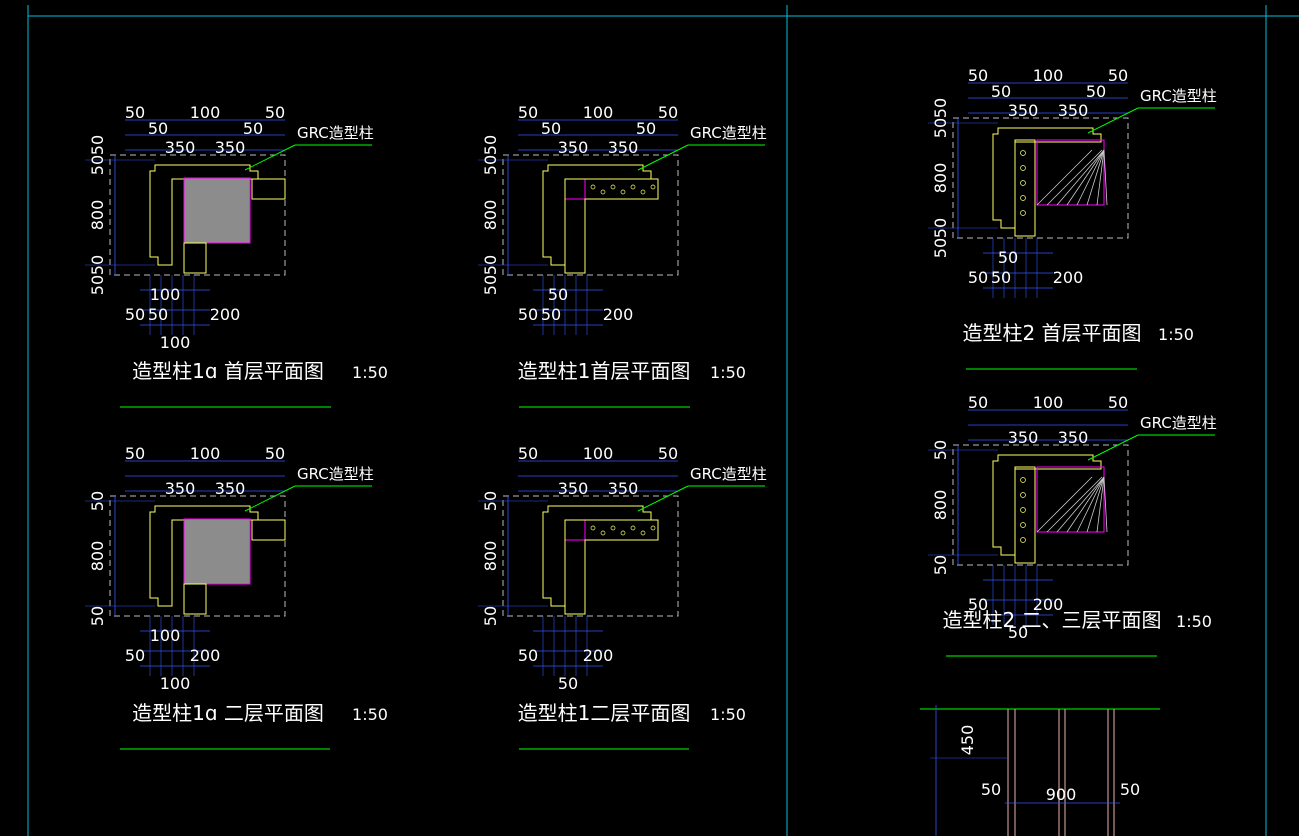  I want to click on elevation-dim-text: 450, so click(967, 740).